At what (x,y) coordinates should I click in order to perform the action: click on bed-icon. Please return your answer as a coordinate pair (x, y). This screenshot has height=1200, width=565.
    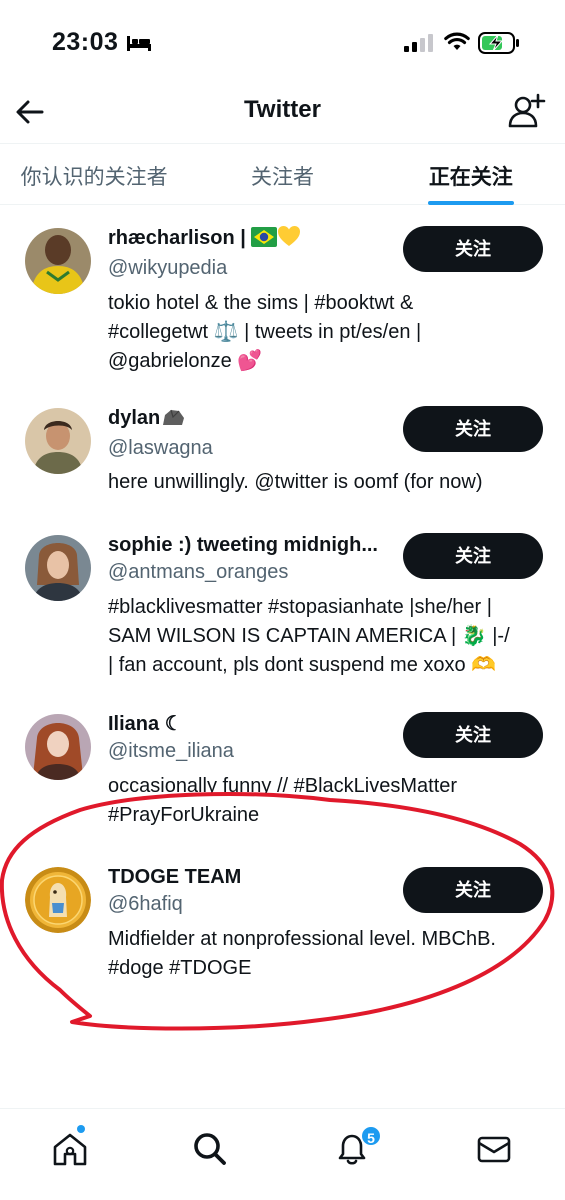
    Looking at the image, I should click on (139, 43).